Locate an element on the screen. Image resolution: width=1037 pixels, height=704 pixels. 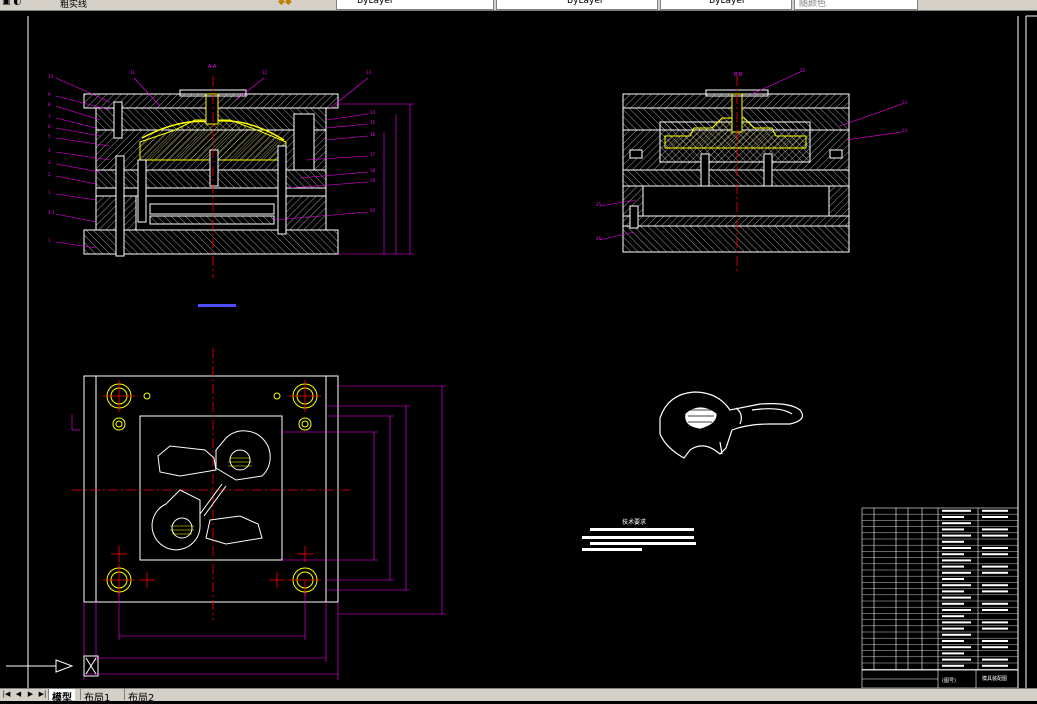
svg-text: 9 is located at coordinates (49, 94).